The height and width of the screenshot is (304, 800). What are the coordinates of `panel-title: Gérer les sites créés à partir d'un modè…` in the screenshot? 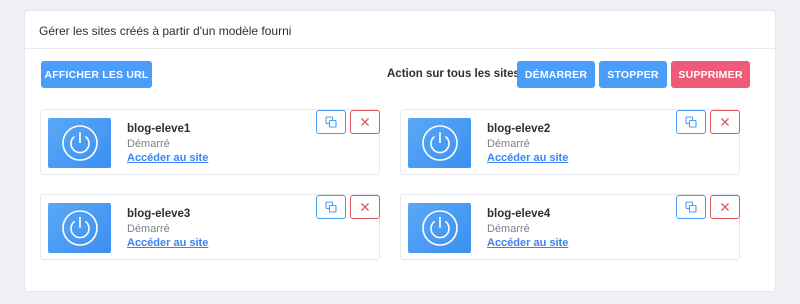 It's located at (400, 30).